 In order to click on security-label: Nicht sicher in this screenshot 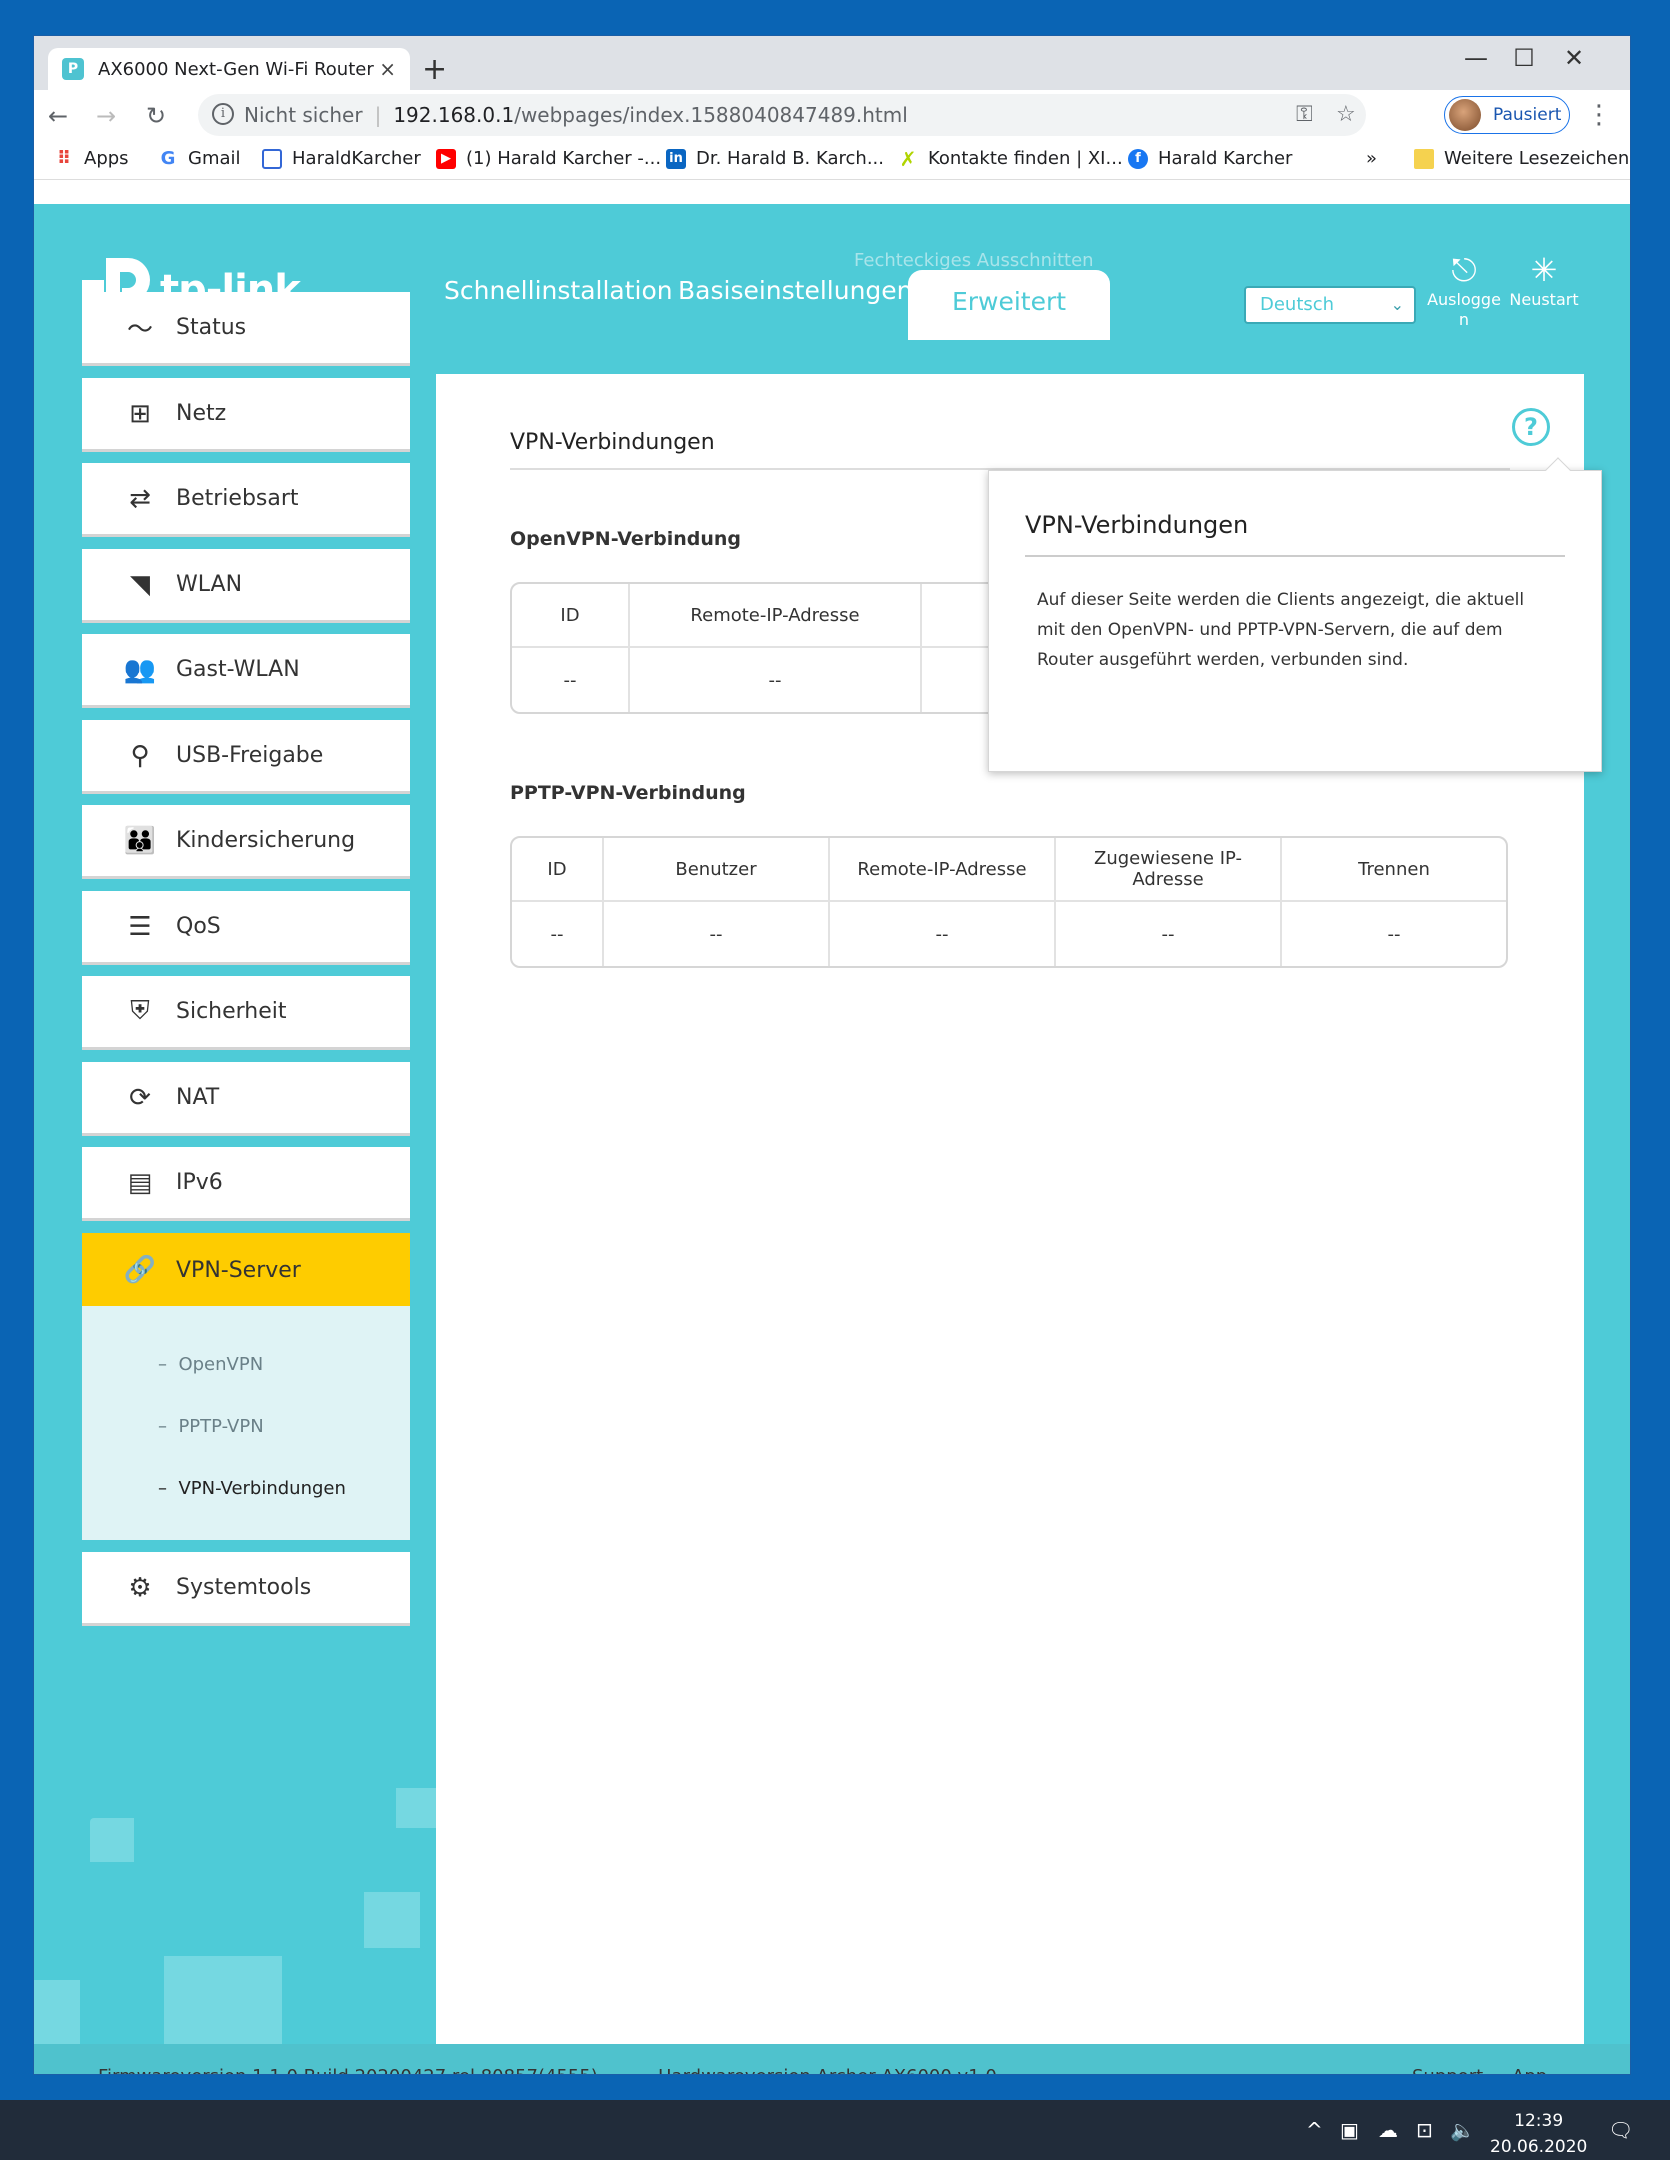, I will do `click(303, 115)`.